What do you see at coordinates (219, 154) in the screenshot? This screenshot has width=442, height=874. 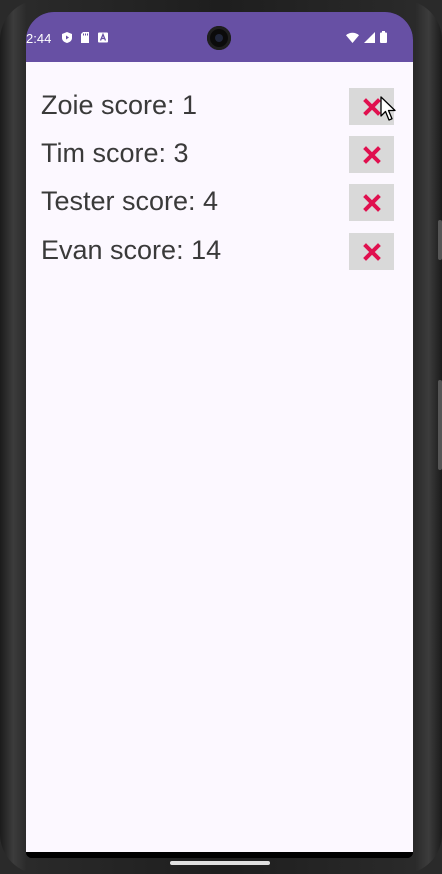 I see `list-item: Tim score: 3` at bounding box center [219, 154].